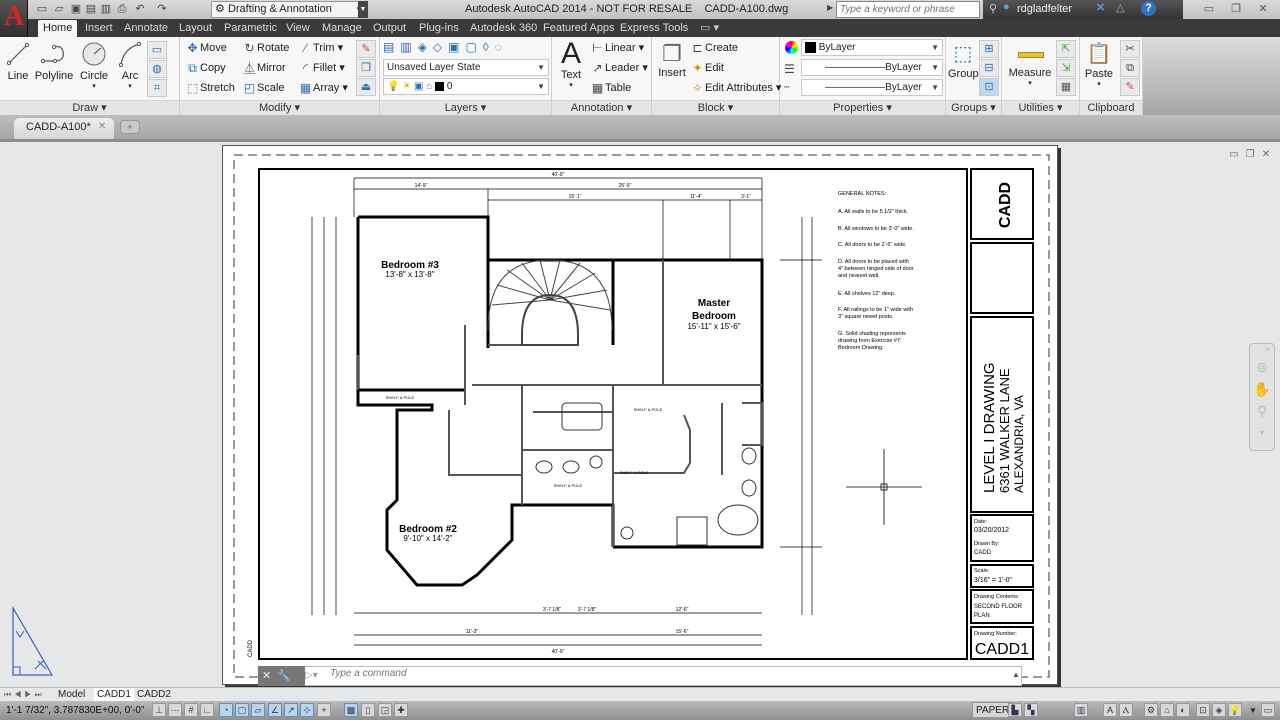 The height and width of the screenshot is (720, 1280). Describe the element at coordinates (258, 710) in the screenshot. I see `3d-object-snap-toggle: ▱` at that location.